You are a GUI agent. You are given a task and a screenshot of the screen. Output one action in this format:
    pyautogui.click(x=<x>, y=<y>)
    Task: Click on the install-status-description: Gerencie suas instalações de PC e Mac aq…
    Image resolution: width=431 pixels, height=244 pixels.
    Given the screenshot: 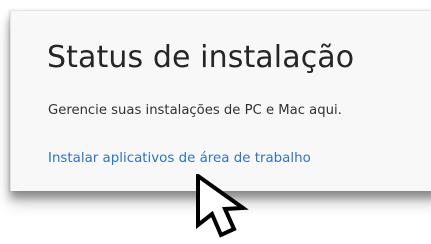 What is the action you would take?
    pyautogui.click(x=195, y=110)
    